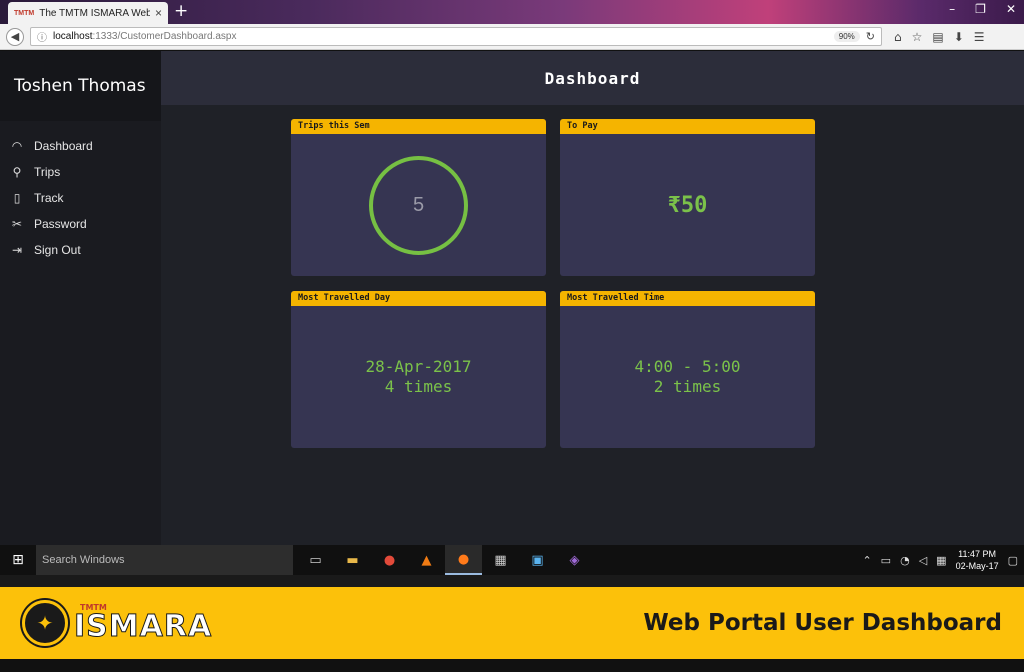 This screenshot has width=1024, height=672. I want to click on sidebar-item-trips: ⚲ Trips, so click(80, 172).